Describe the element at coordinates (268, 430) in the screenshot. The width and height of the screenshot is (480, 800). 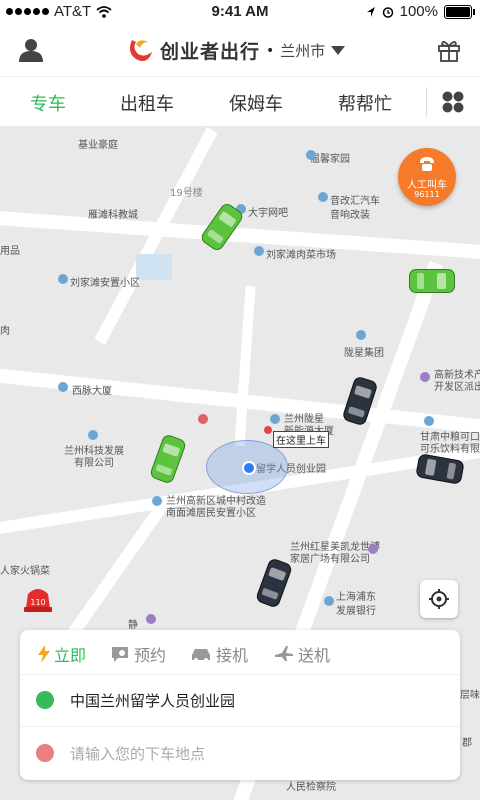
I see `pickup-pin-icon` at that location.